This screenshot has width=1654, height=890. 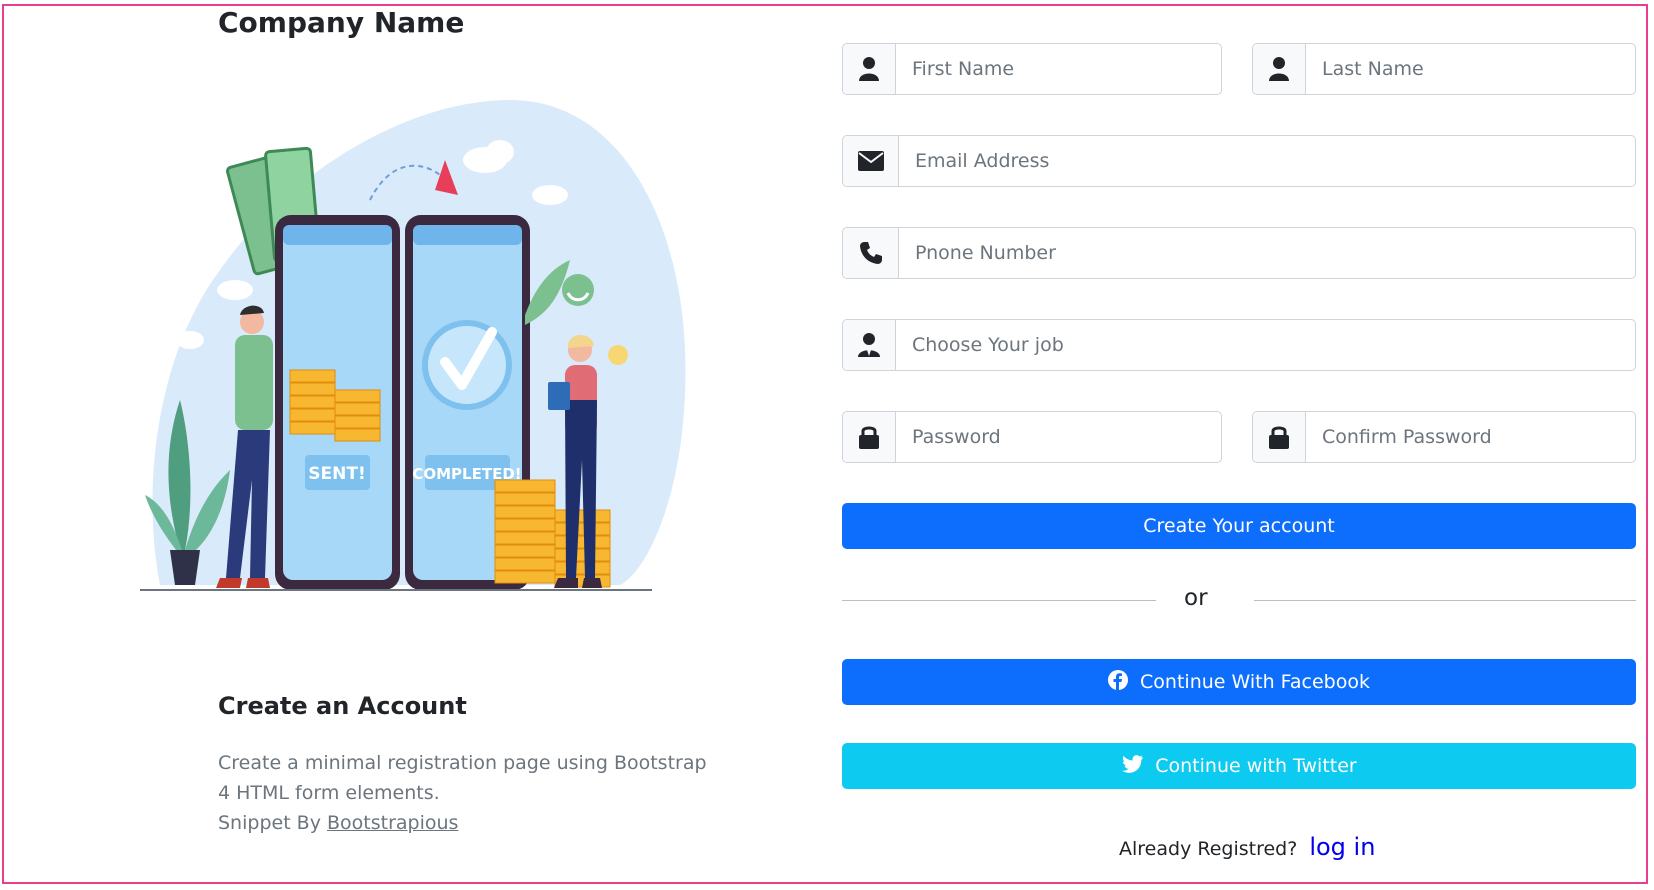 What do you see at coordinates (1265, 345) in the screenshot?
I see `job-input` at bounding box center [1265, 345].